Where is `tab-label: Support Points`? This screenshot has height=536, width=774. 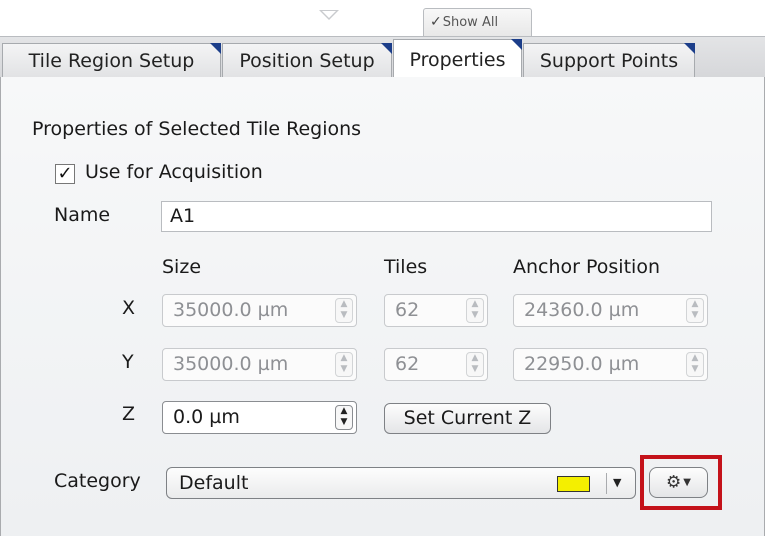
tab-label: Support Points is located at coordinates (609, 61).